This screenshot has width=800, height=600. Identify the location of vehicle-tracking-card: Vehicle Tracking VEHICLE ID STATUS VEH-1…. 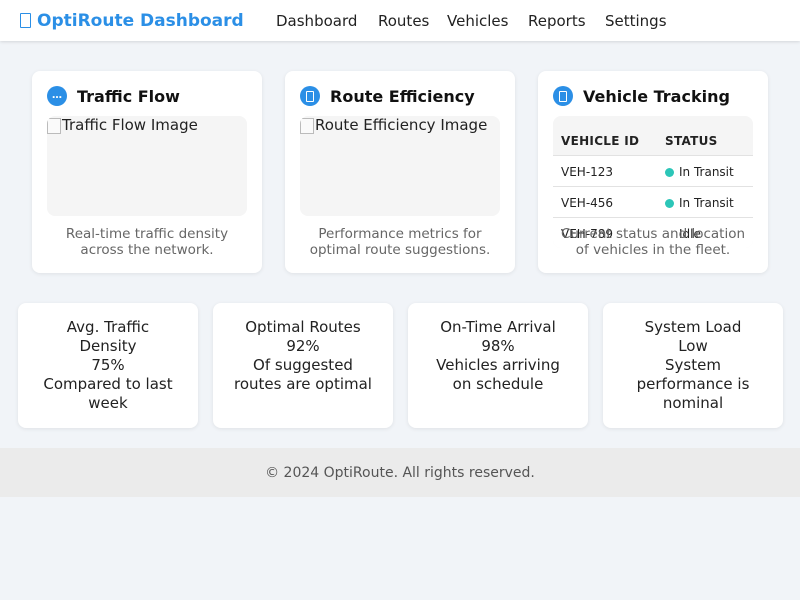
(653, 172).